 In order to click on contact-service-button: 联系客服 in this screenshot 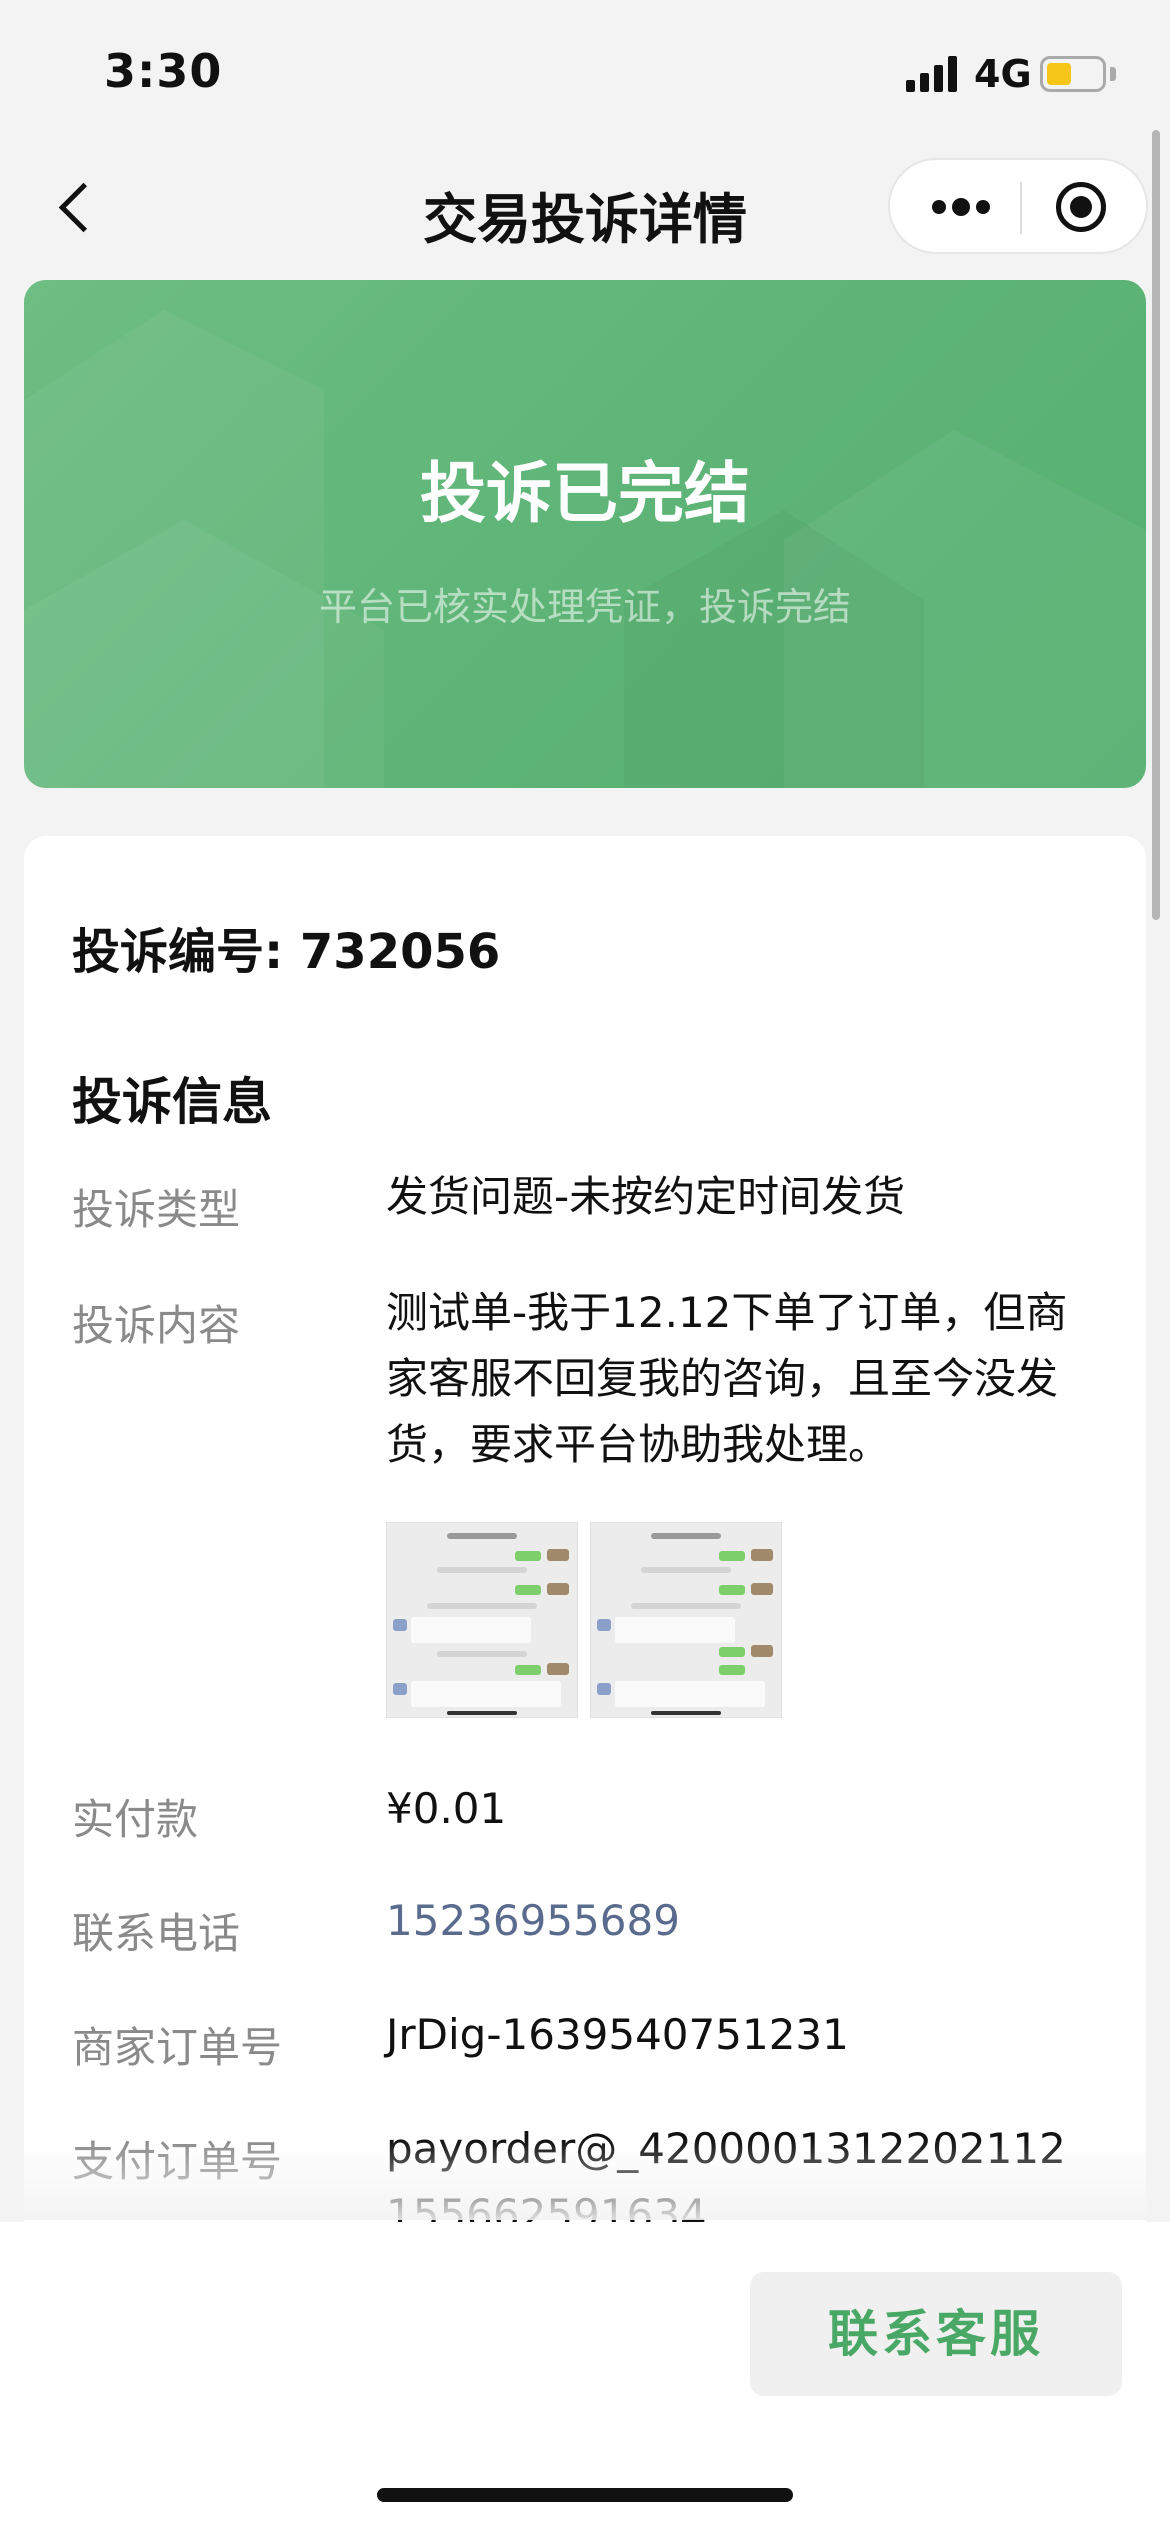, I will do `click(936, 2334)`.